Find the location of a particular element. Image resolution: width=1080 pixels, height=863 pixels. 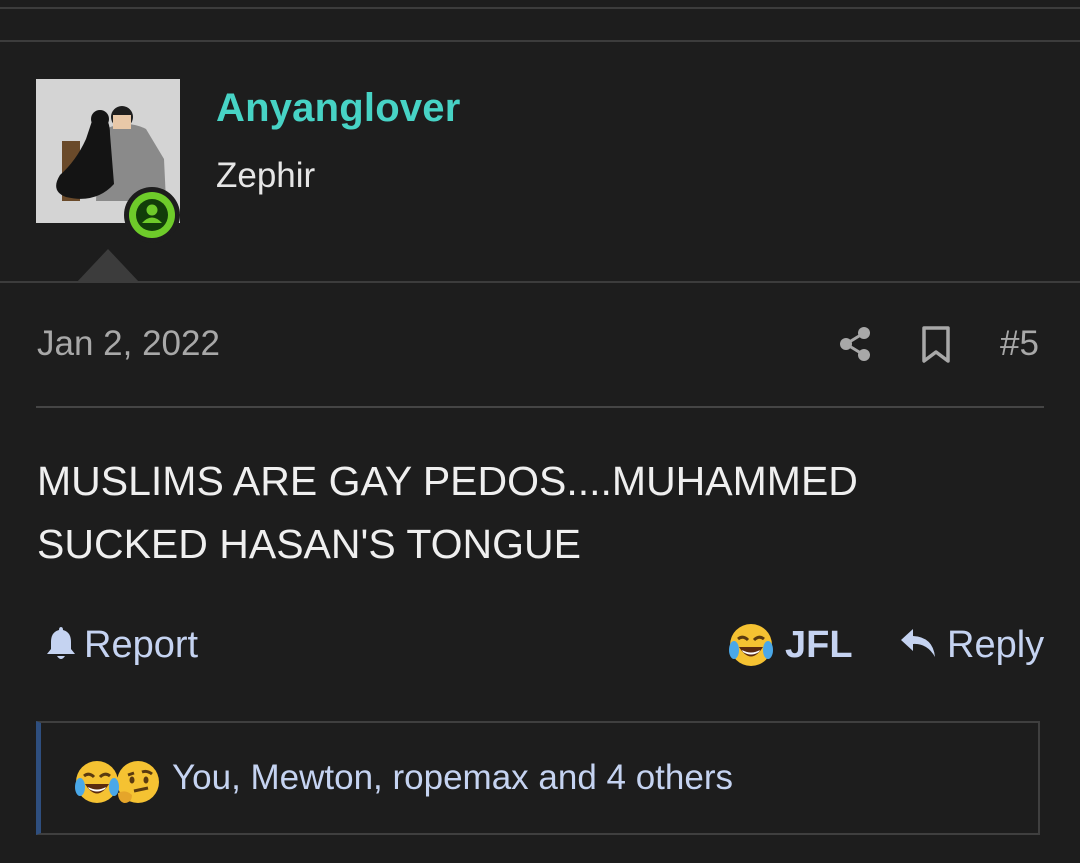

react-button: JFL is located at coordinates (819, 645).